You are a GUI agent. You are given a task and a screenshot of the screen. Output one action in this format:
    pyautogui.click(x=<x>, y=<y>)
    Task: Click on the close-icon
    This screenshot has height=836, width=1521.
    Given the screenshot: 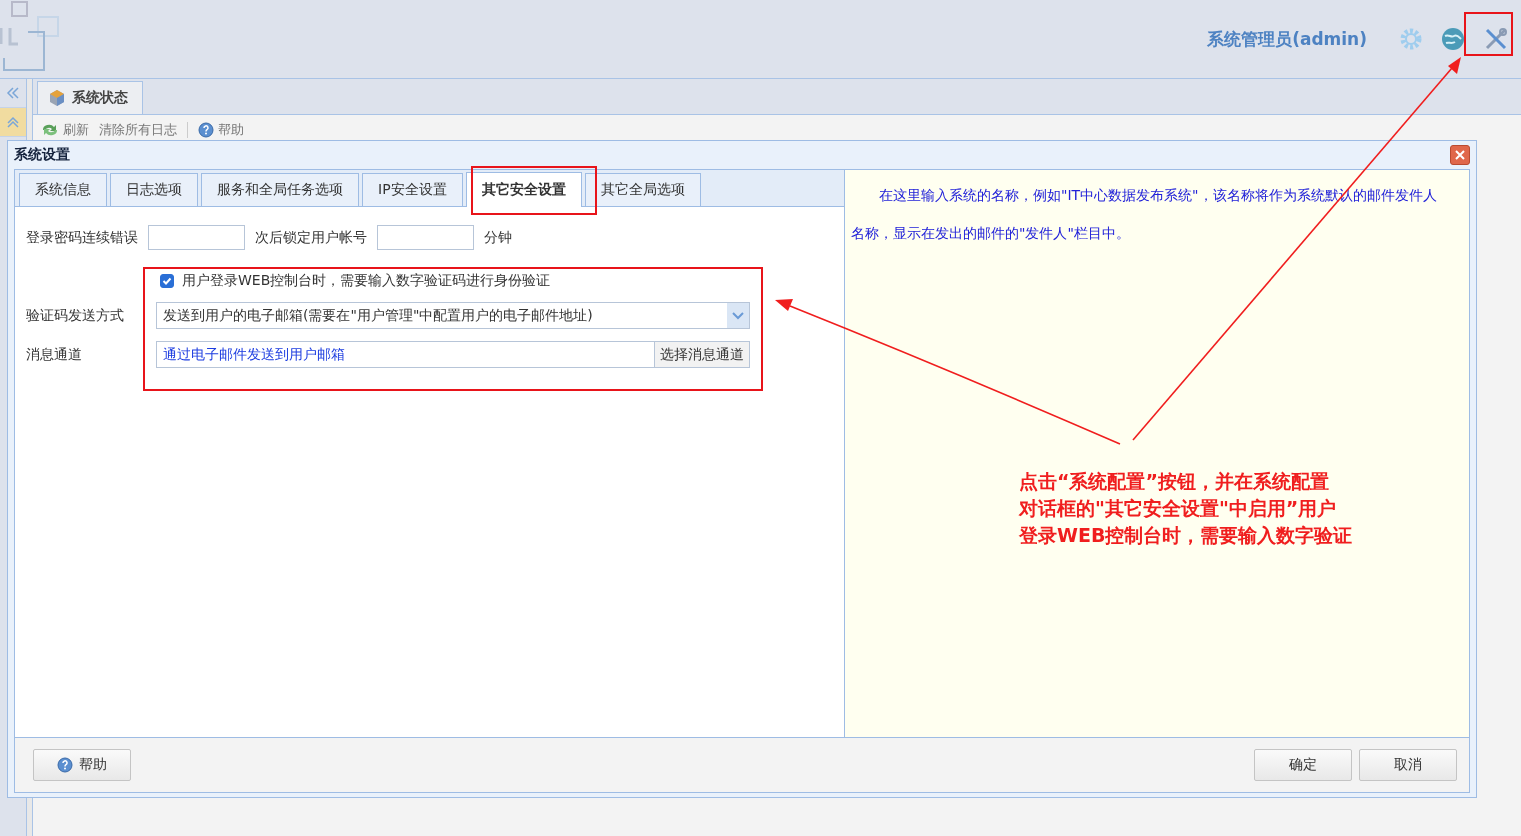 What is the action you would take?
    pyautogui.click(x=1460, y=155)
    